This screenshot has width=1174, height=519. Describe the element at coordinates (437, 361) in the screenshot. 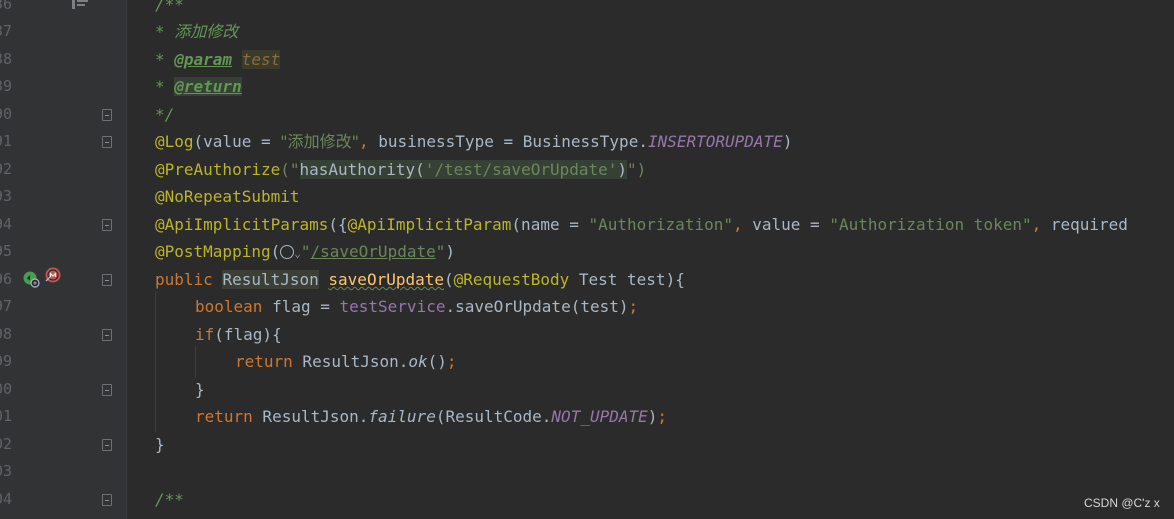

I see `code-text: ()` at that location.